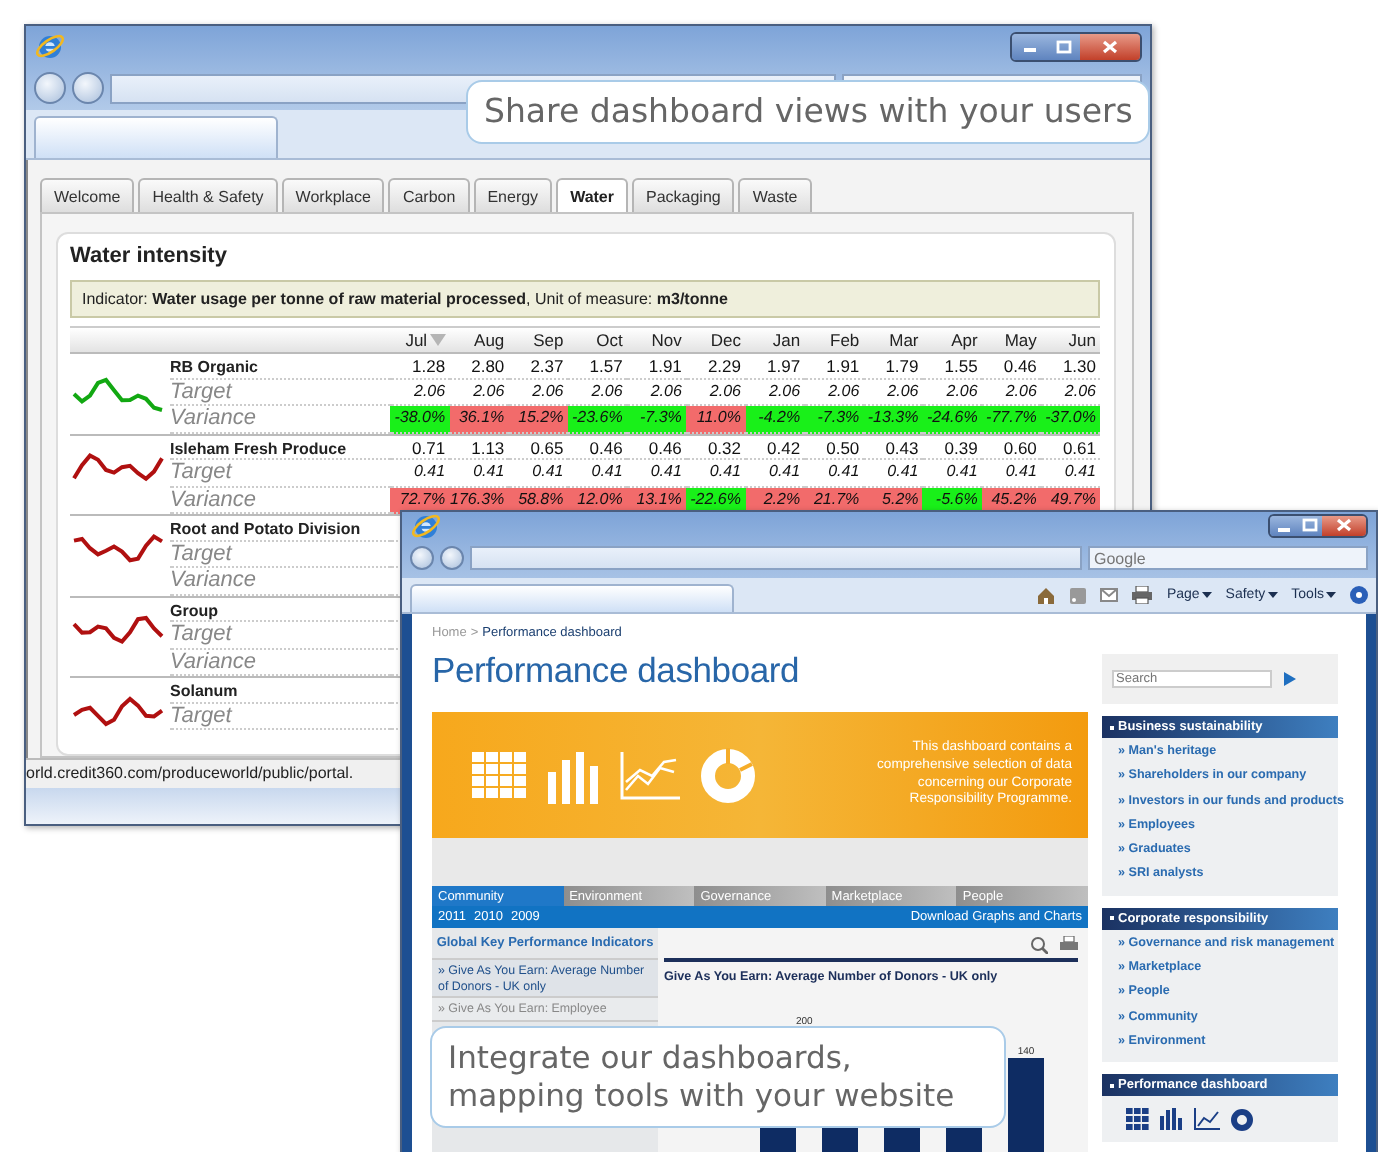  Describe the element at coordinates (775, 365) in the screenshot. I see `value-cell: 1.97` at that location.